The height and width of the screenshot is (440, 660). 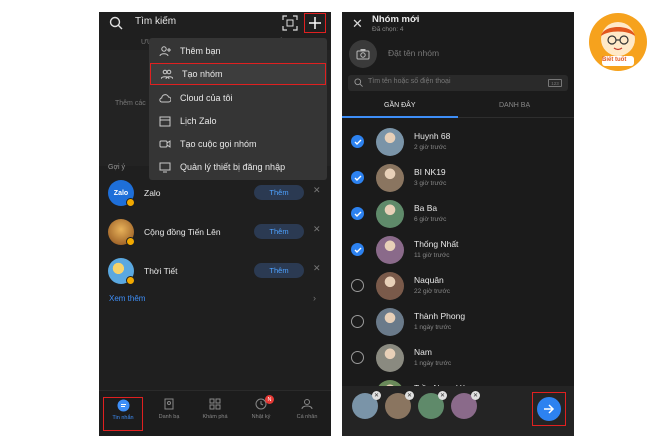 I want to click on verified-badge-icon, so click(x=130, y=280).